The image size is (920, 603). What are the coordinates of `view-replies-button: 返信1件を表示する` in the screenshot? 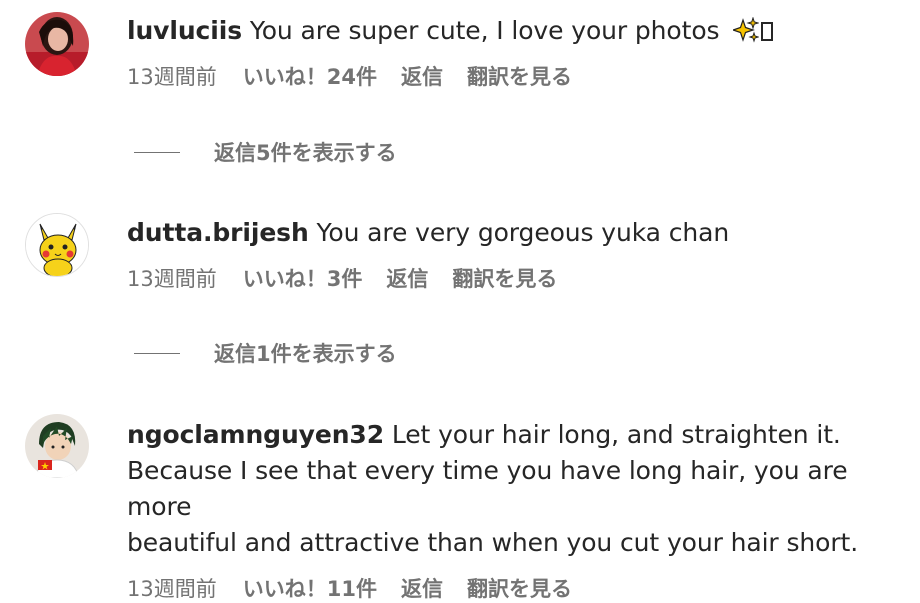 It's located at (265, 353).